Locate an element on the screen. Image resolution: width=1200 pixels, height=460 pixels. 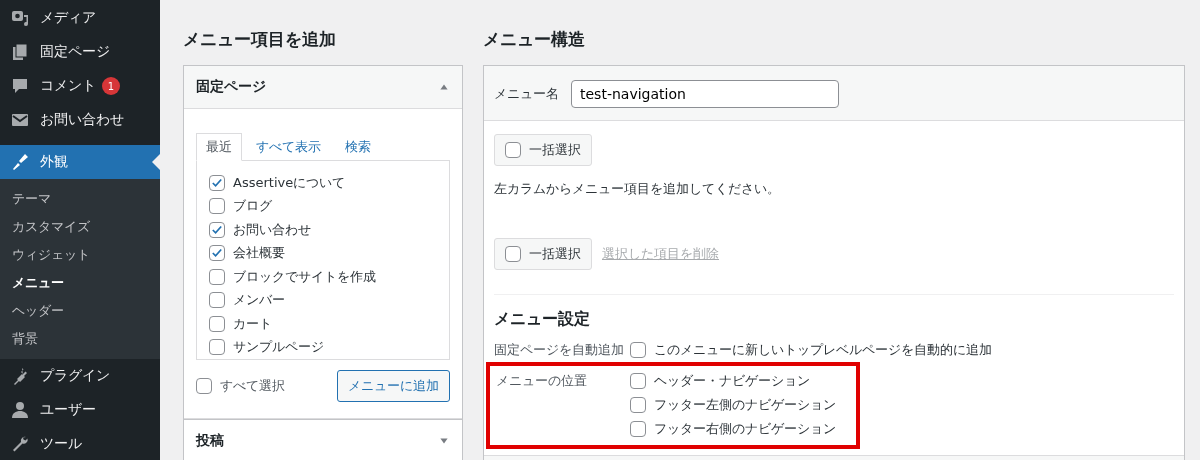
pointer-notch is located at coordinates (156, 162).